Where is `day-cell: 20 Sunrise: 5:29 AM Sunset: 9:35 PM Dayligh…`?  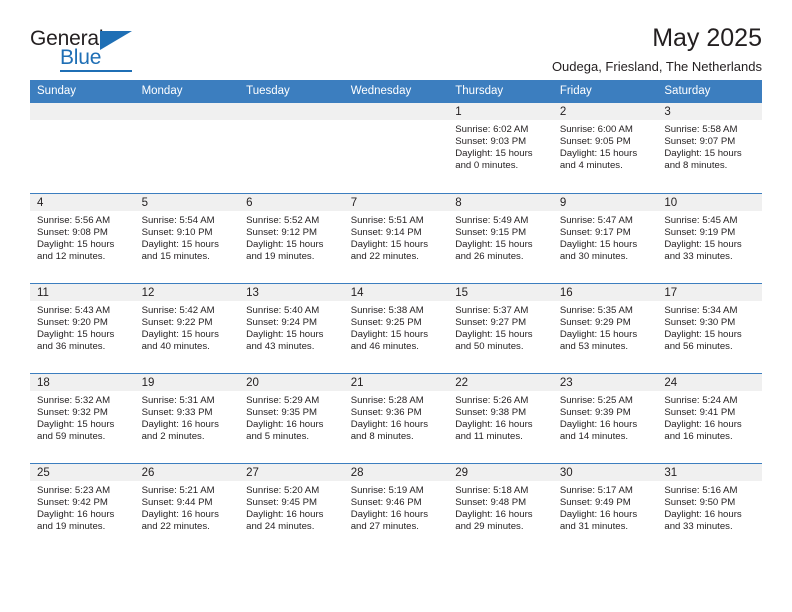
day-cell: 20 Sunrise: 5:29 AM Sunset: 9:35 PM Dayligh… is located at coordinates (291, 417).